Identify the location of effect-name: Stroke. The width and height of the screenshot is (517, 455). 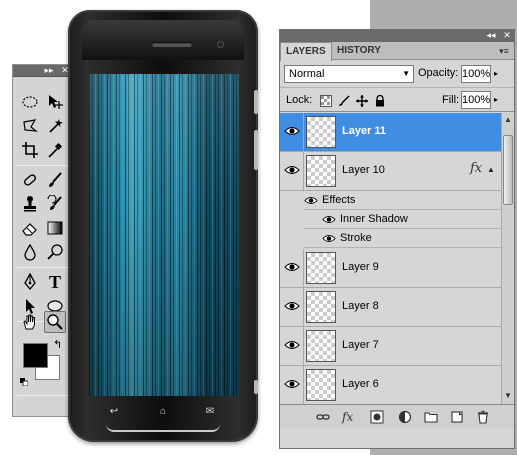
(356, 238).